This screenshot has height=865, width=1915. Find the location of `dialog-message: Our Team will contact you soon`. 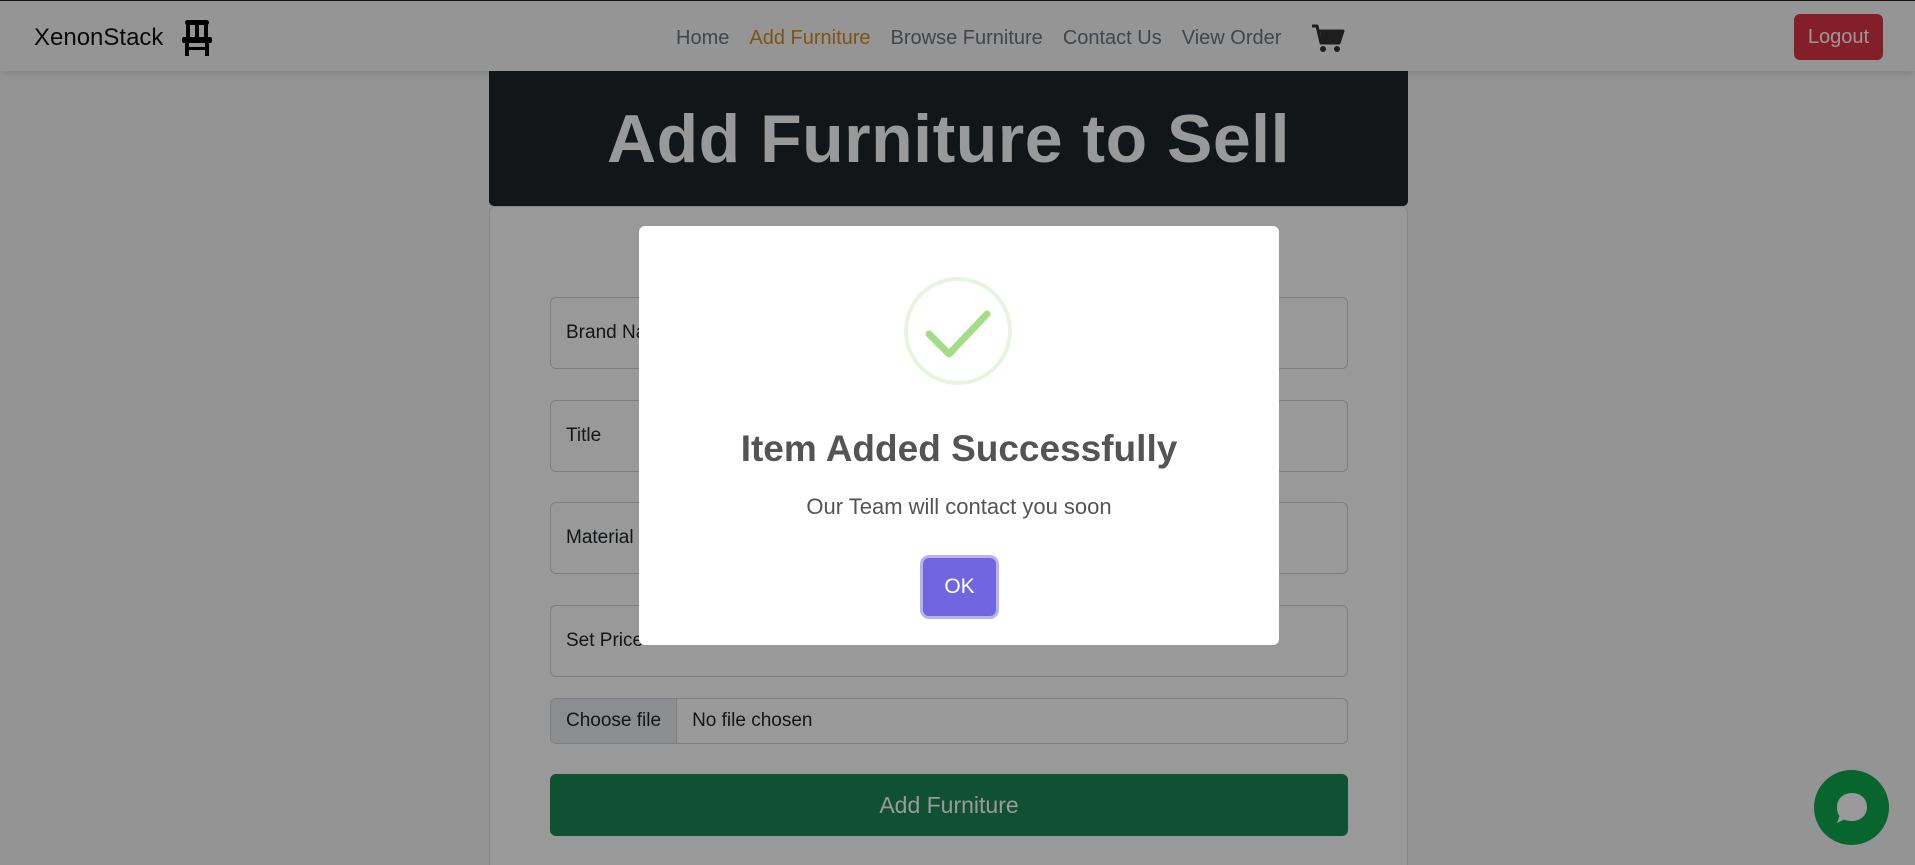

dialog-message: Our Team will contact you soon is located at coordinates (959, 506).